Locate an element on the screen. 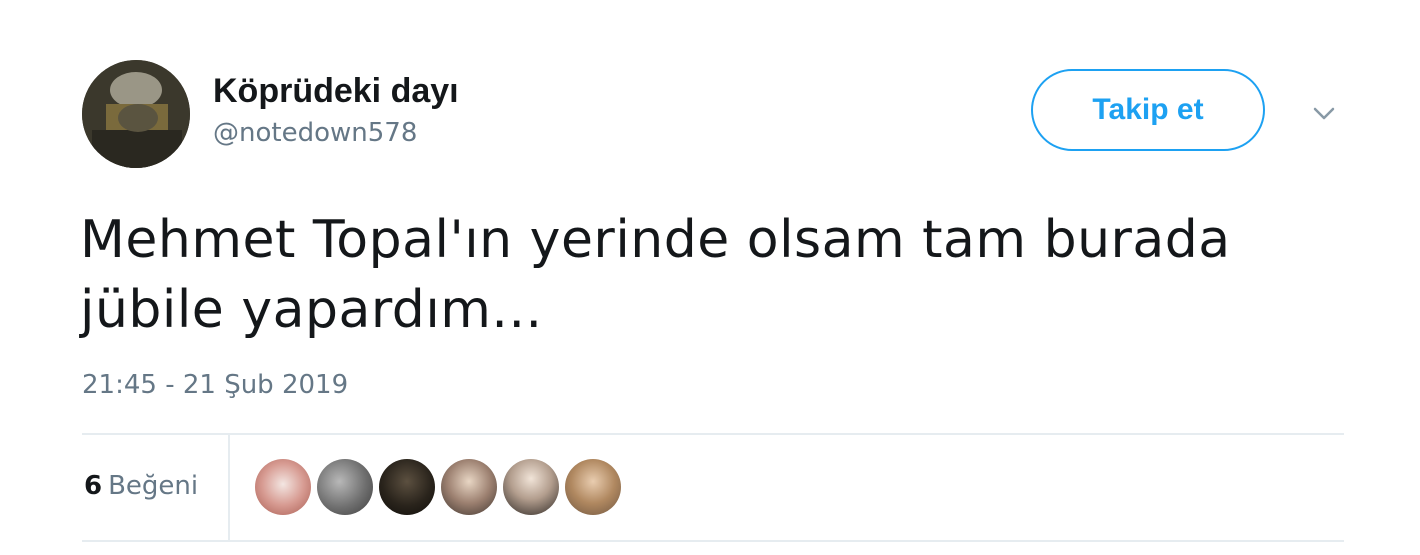  tweet-menu-button is located at coordinates (1324, 114).